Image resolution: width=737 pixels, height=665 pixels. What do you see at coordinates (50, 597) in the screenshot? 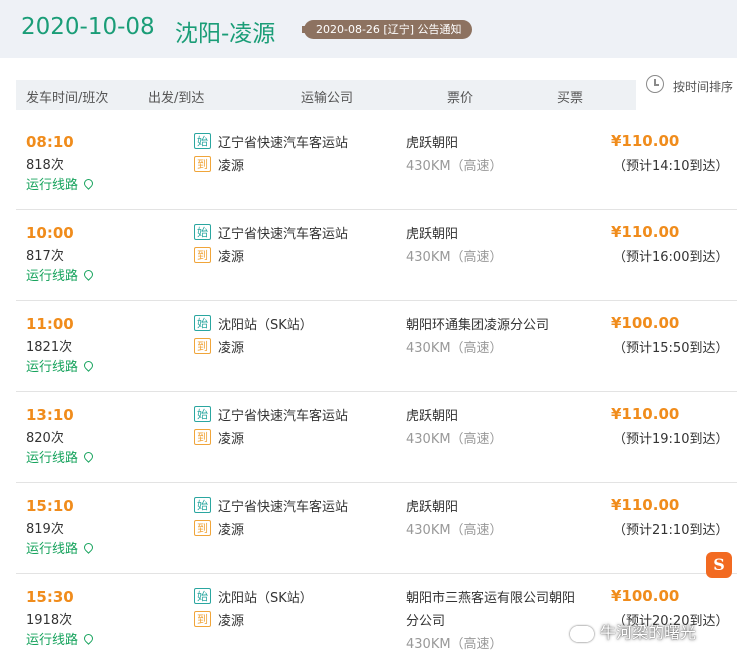
I see `departure-time: 15:30` at bounding box center [50, 597].